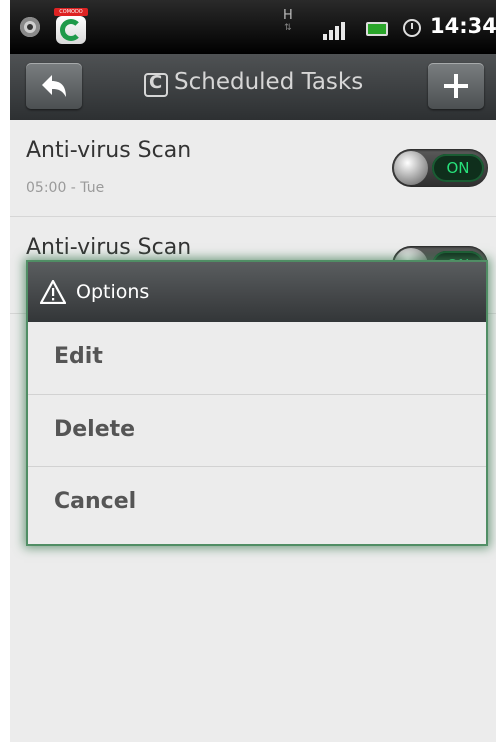 Image resolution: width=496 pixels, height=742 pixels. I want to click on menu-item-label: Cancel, so click(95, 501).